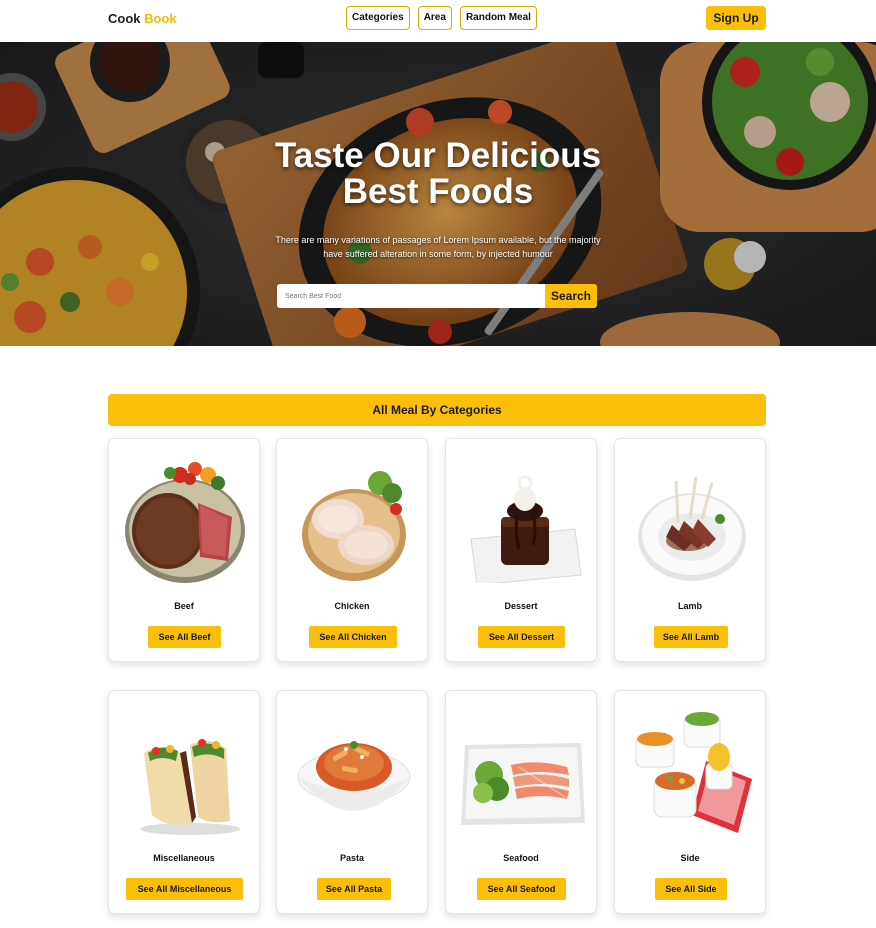 The height and width of the screenshot is (928, 876). I want to click on category-card-side: Side See All Side, so click(690, 802).